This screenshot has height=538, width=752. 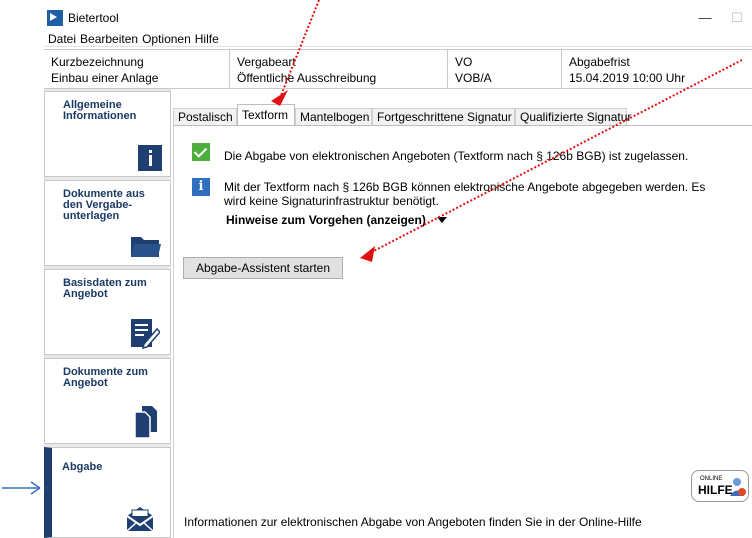 What do you see at coordinates (166, 39) in the screenshot?
I see `menu-optionen: Optionen` at bounding box center [166, 39].